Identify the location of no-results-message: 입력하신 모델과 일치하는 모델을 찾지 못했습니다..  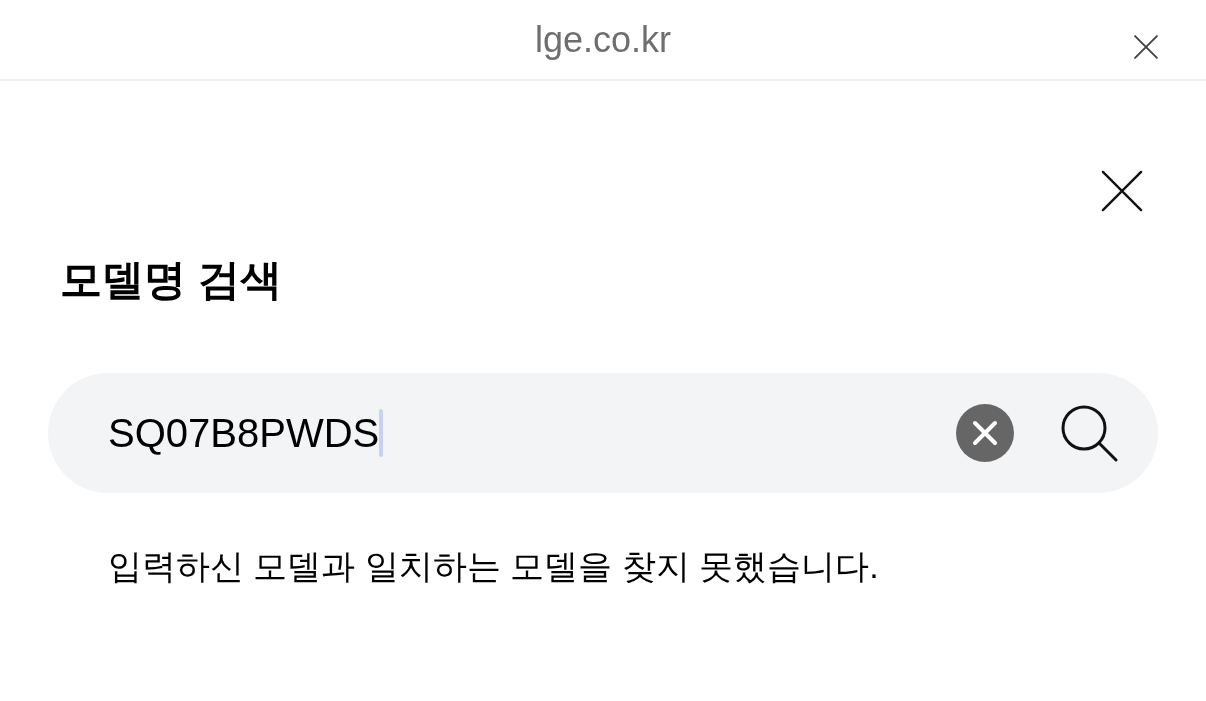
(494, 566).